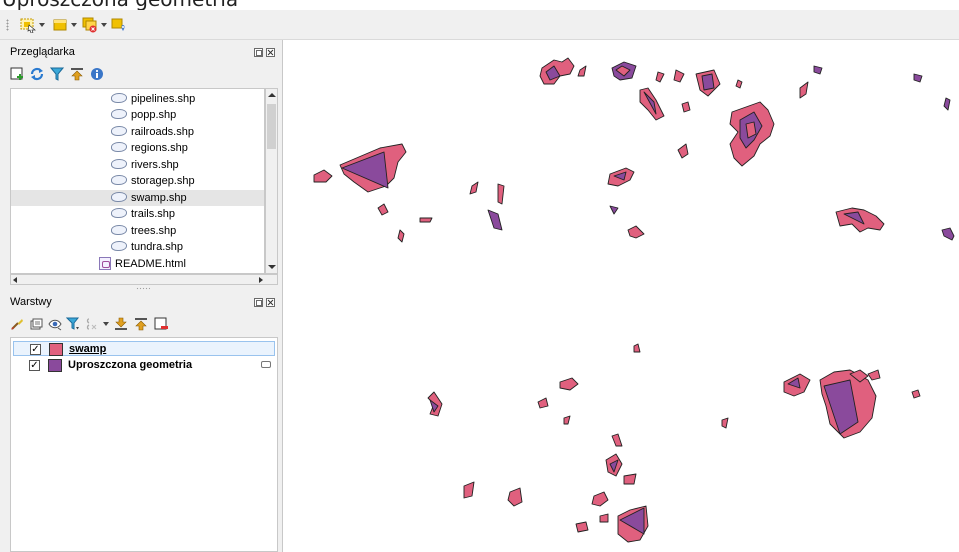 This screenshot has width=959, height=552. I want to click on tree-item-label: trees.shp, so click(154, 231).